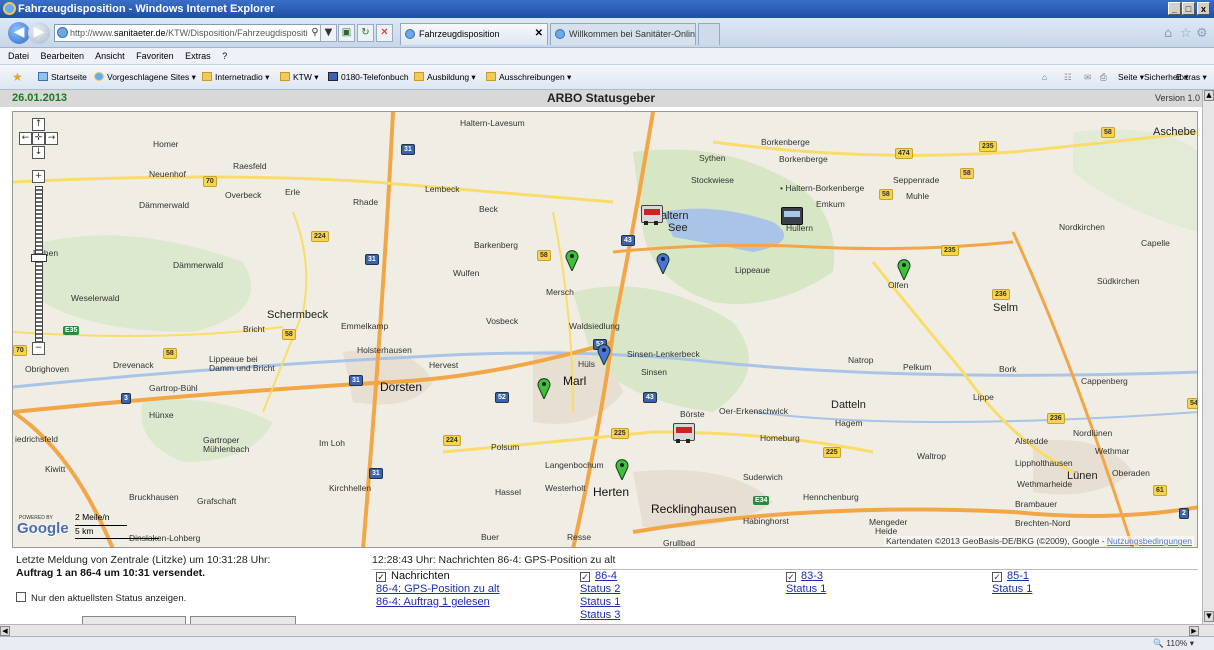 The height and width of the screenshot is (650, 1214). Describe the element at coordinates (145, 77) in the screenshot. I see `favorite-vorgeschlagene-sites: Vorgeschlagene Sites ▾` at that location.